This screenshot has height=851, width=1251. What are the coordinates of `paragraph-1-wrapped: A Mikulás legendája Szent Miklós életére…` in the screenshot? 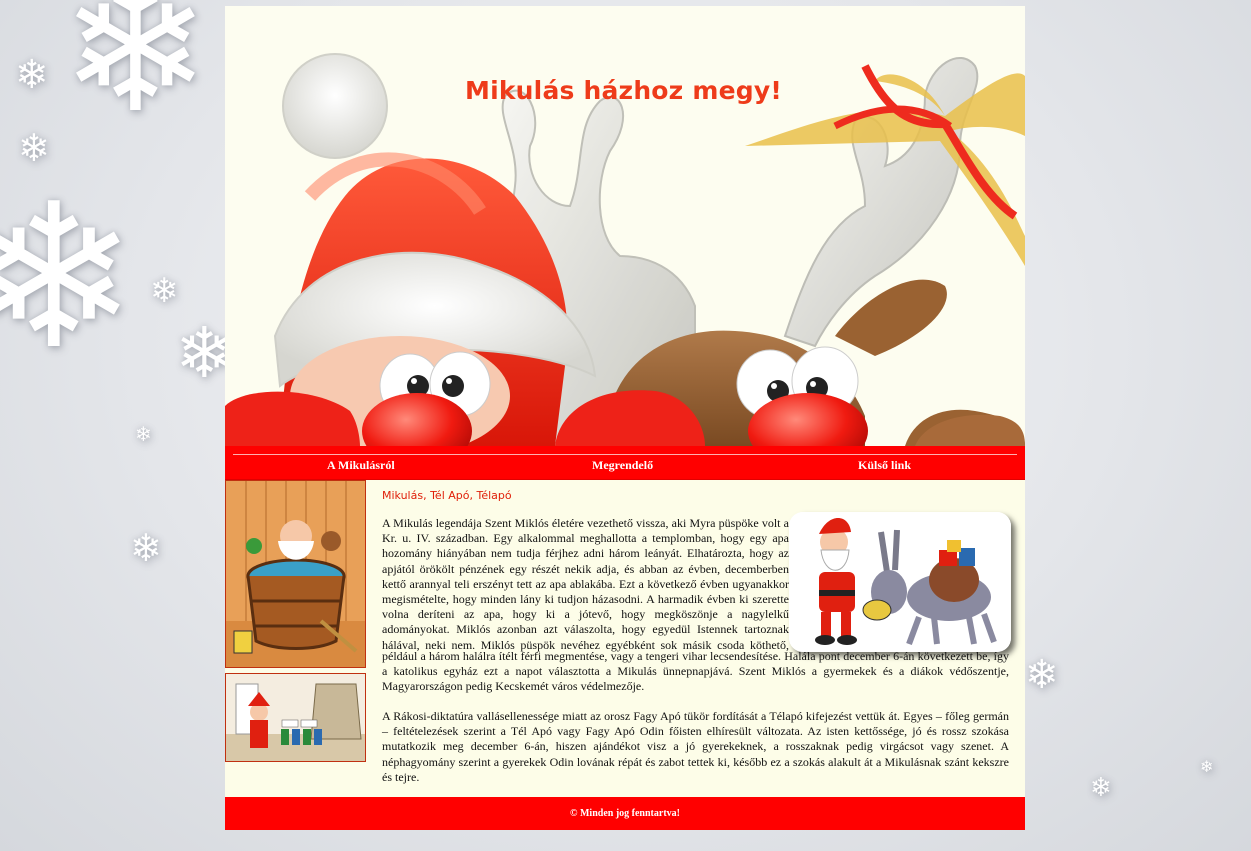 It's located at (585, 585).